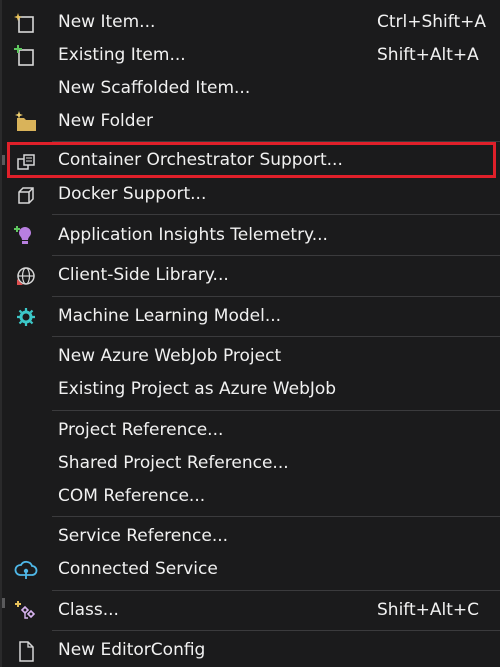  I want to click on menu-item-label: New Folder, so click(106, 121).